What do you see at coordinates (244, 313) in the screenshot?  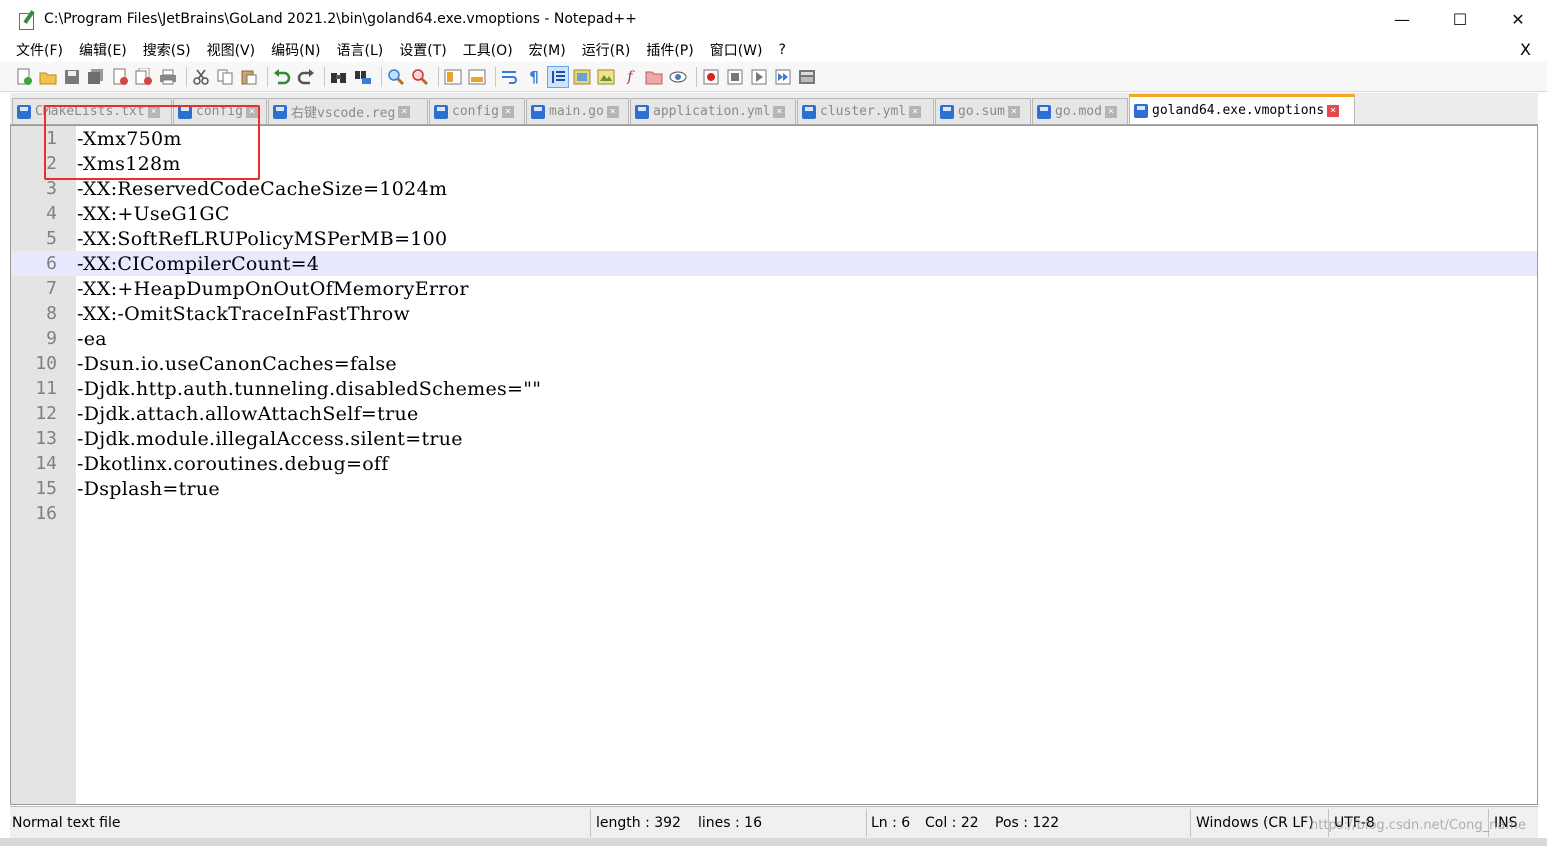 I see `line-text: -XX:-OmitStackTraceInFastThrow` at bounding box center [244, 313].